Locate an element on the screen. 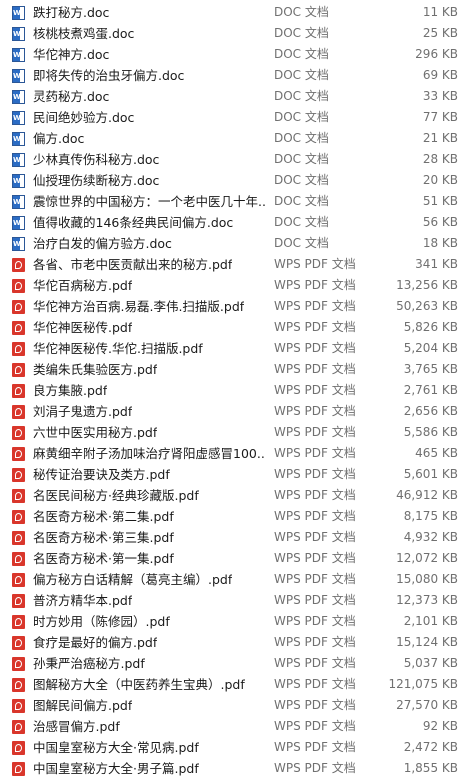  file-row: 核桃枝煮鸡蛋.doc DOC 文档 25 KB is located at coordinates (235, 33).